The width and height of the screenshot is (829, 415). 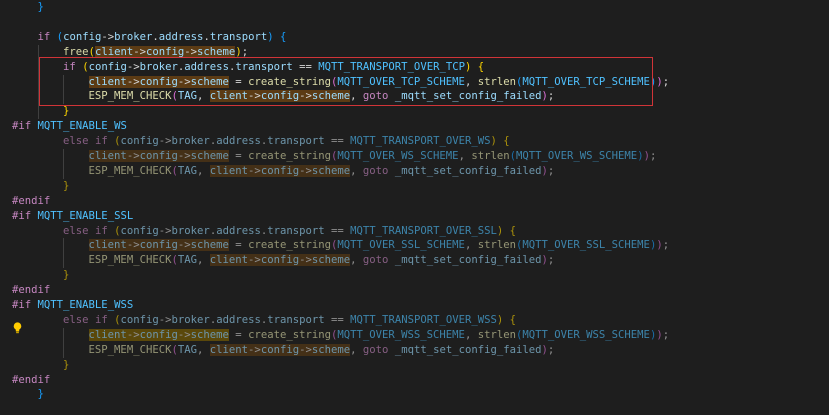 I want to click on code-token: TAG, so click(x=187, y=349).